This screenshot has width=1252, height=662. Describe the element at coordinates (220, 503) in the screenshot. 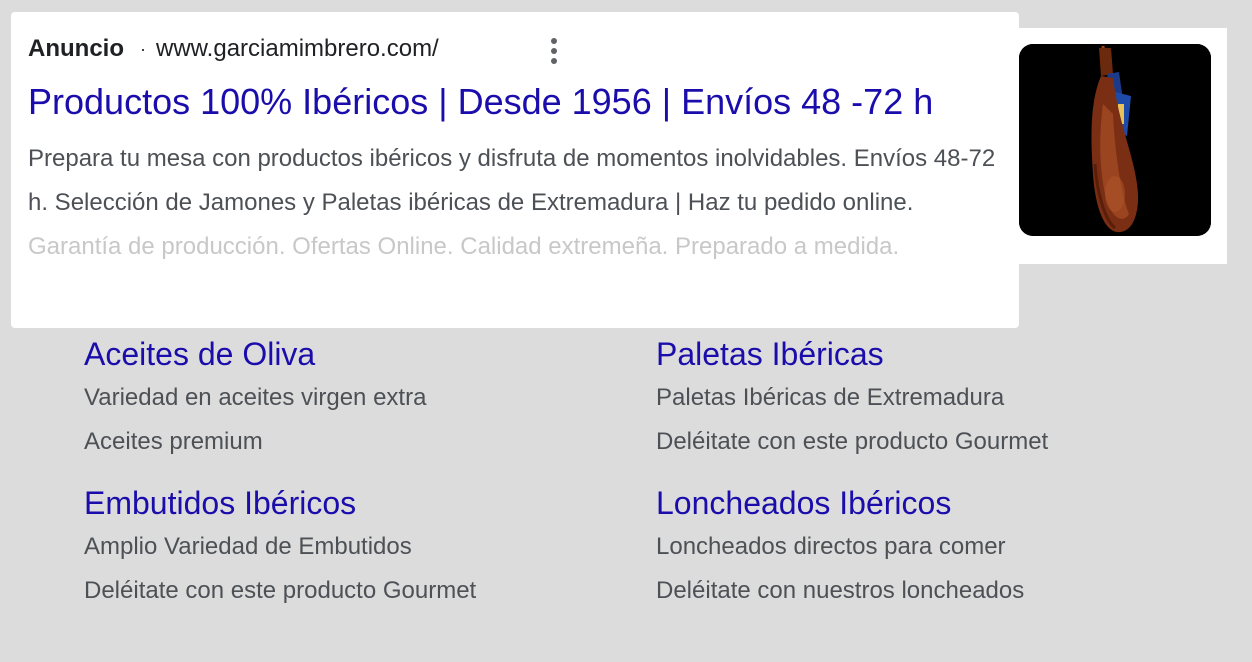

I see `sitelink-title: Embutidos Ibéricos` at that location.